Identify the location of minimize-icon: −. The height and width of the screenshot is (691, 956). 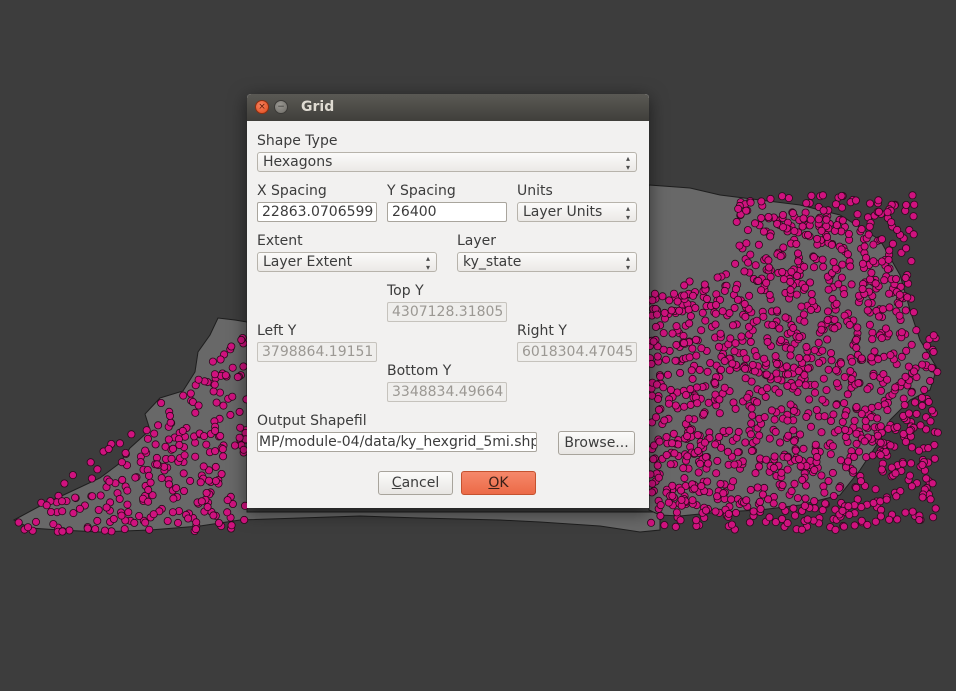
(281, 107).